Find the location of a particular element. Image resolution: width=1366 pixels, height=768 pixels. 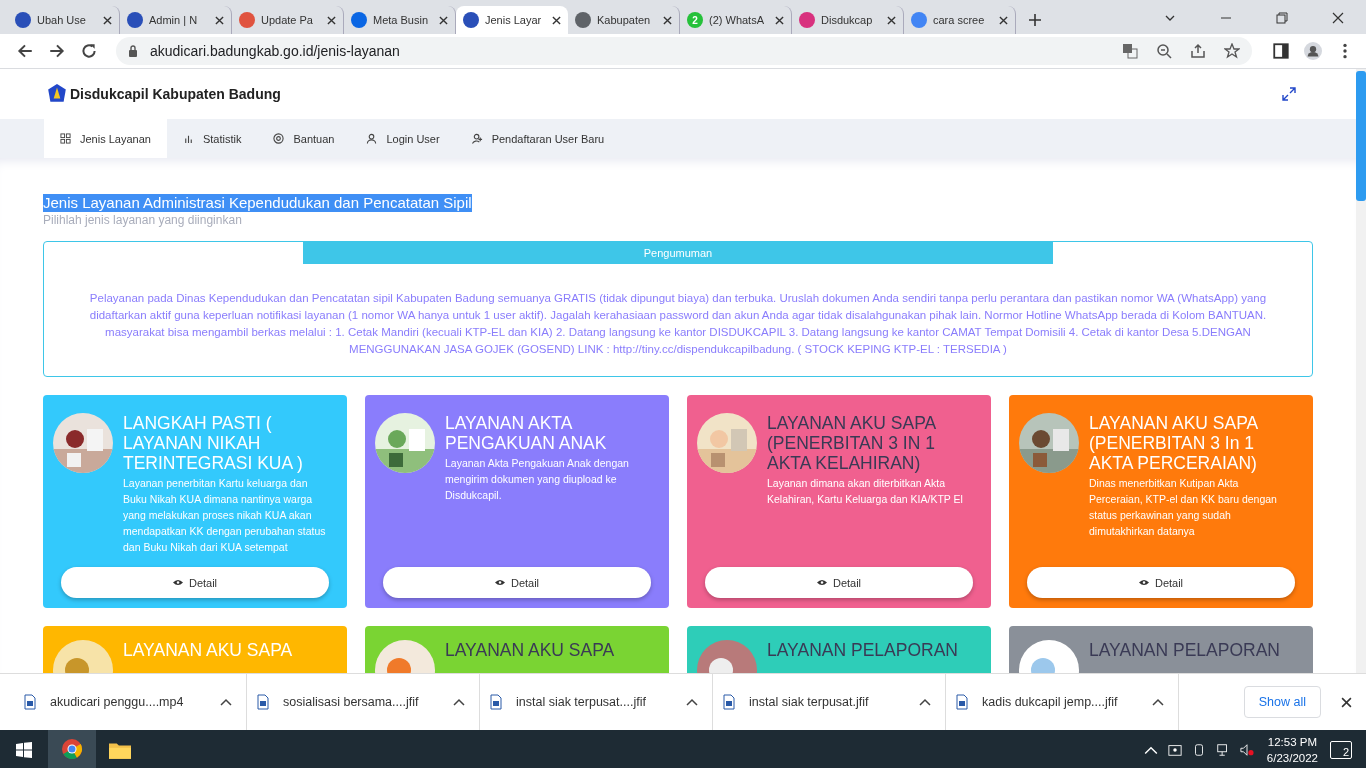

browser-tab: Admin | N is located at coordinates (176, 20).